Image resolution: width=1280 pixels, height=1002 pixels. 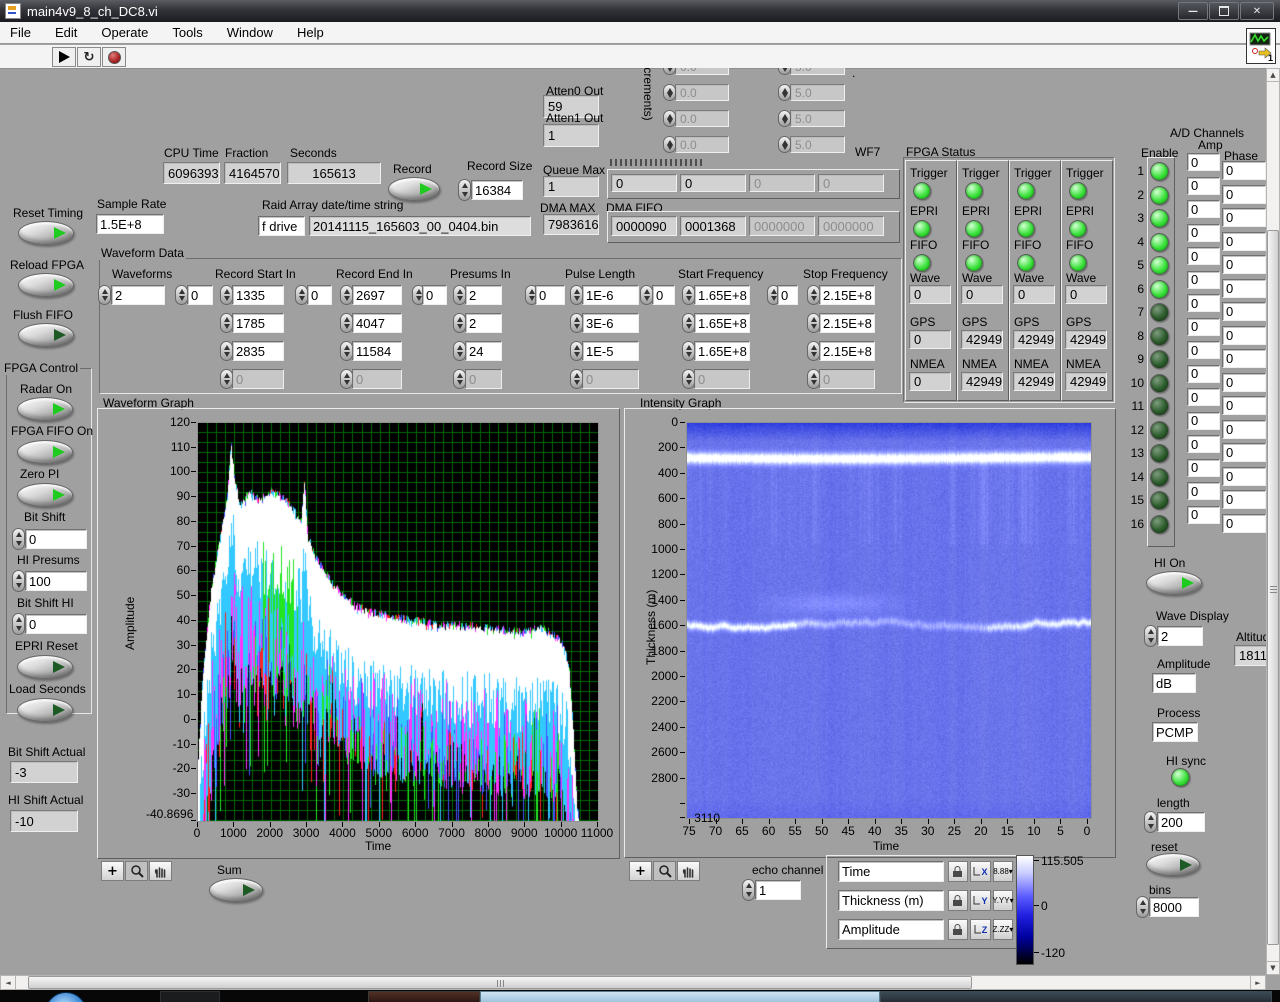 What do you see at coordinates (1180, 636) in the screenshot?
I see `wave-display-input: 2` at bounding box center [1180, 636].